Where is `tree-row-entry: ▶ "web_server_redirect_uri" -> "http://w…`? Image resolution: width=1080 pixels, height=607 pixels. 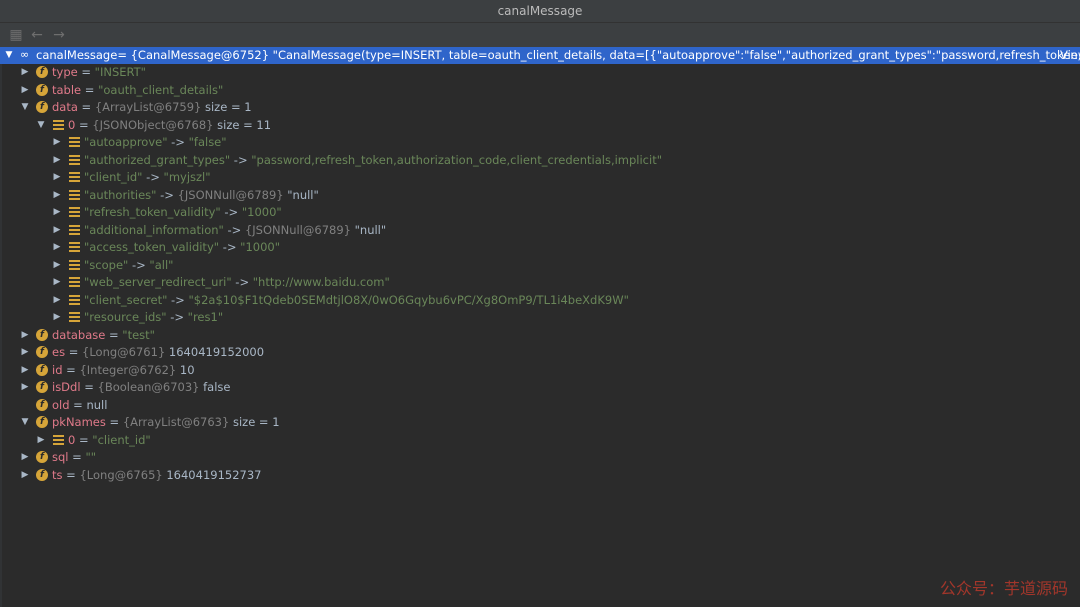 tree-row-entry: ▶ "web_server_redirect_uri" -> "http://w… is located at coordinates (540, 282).